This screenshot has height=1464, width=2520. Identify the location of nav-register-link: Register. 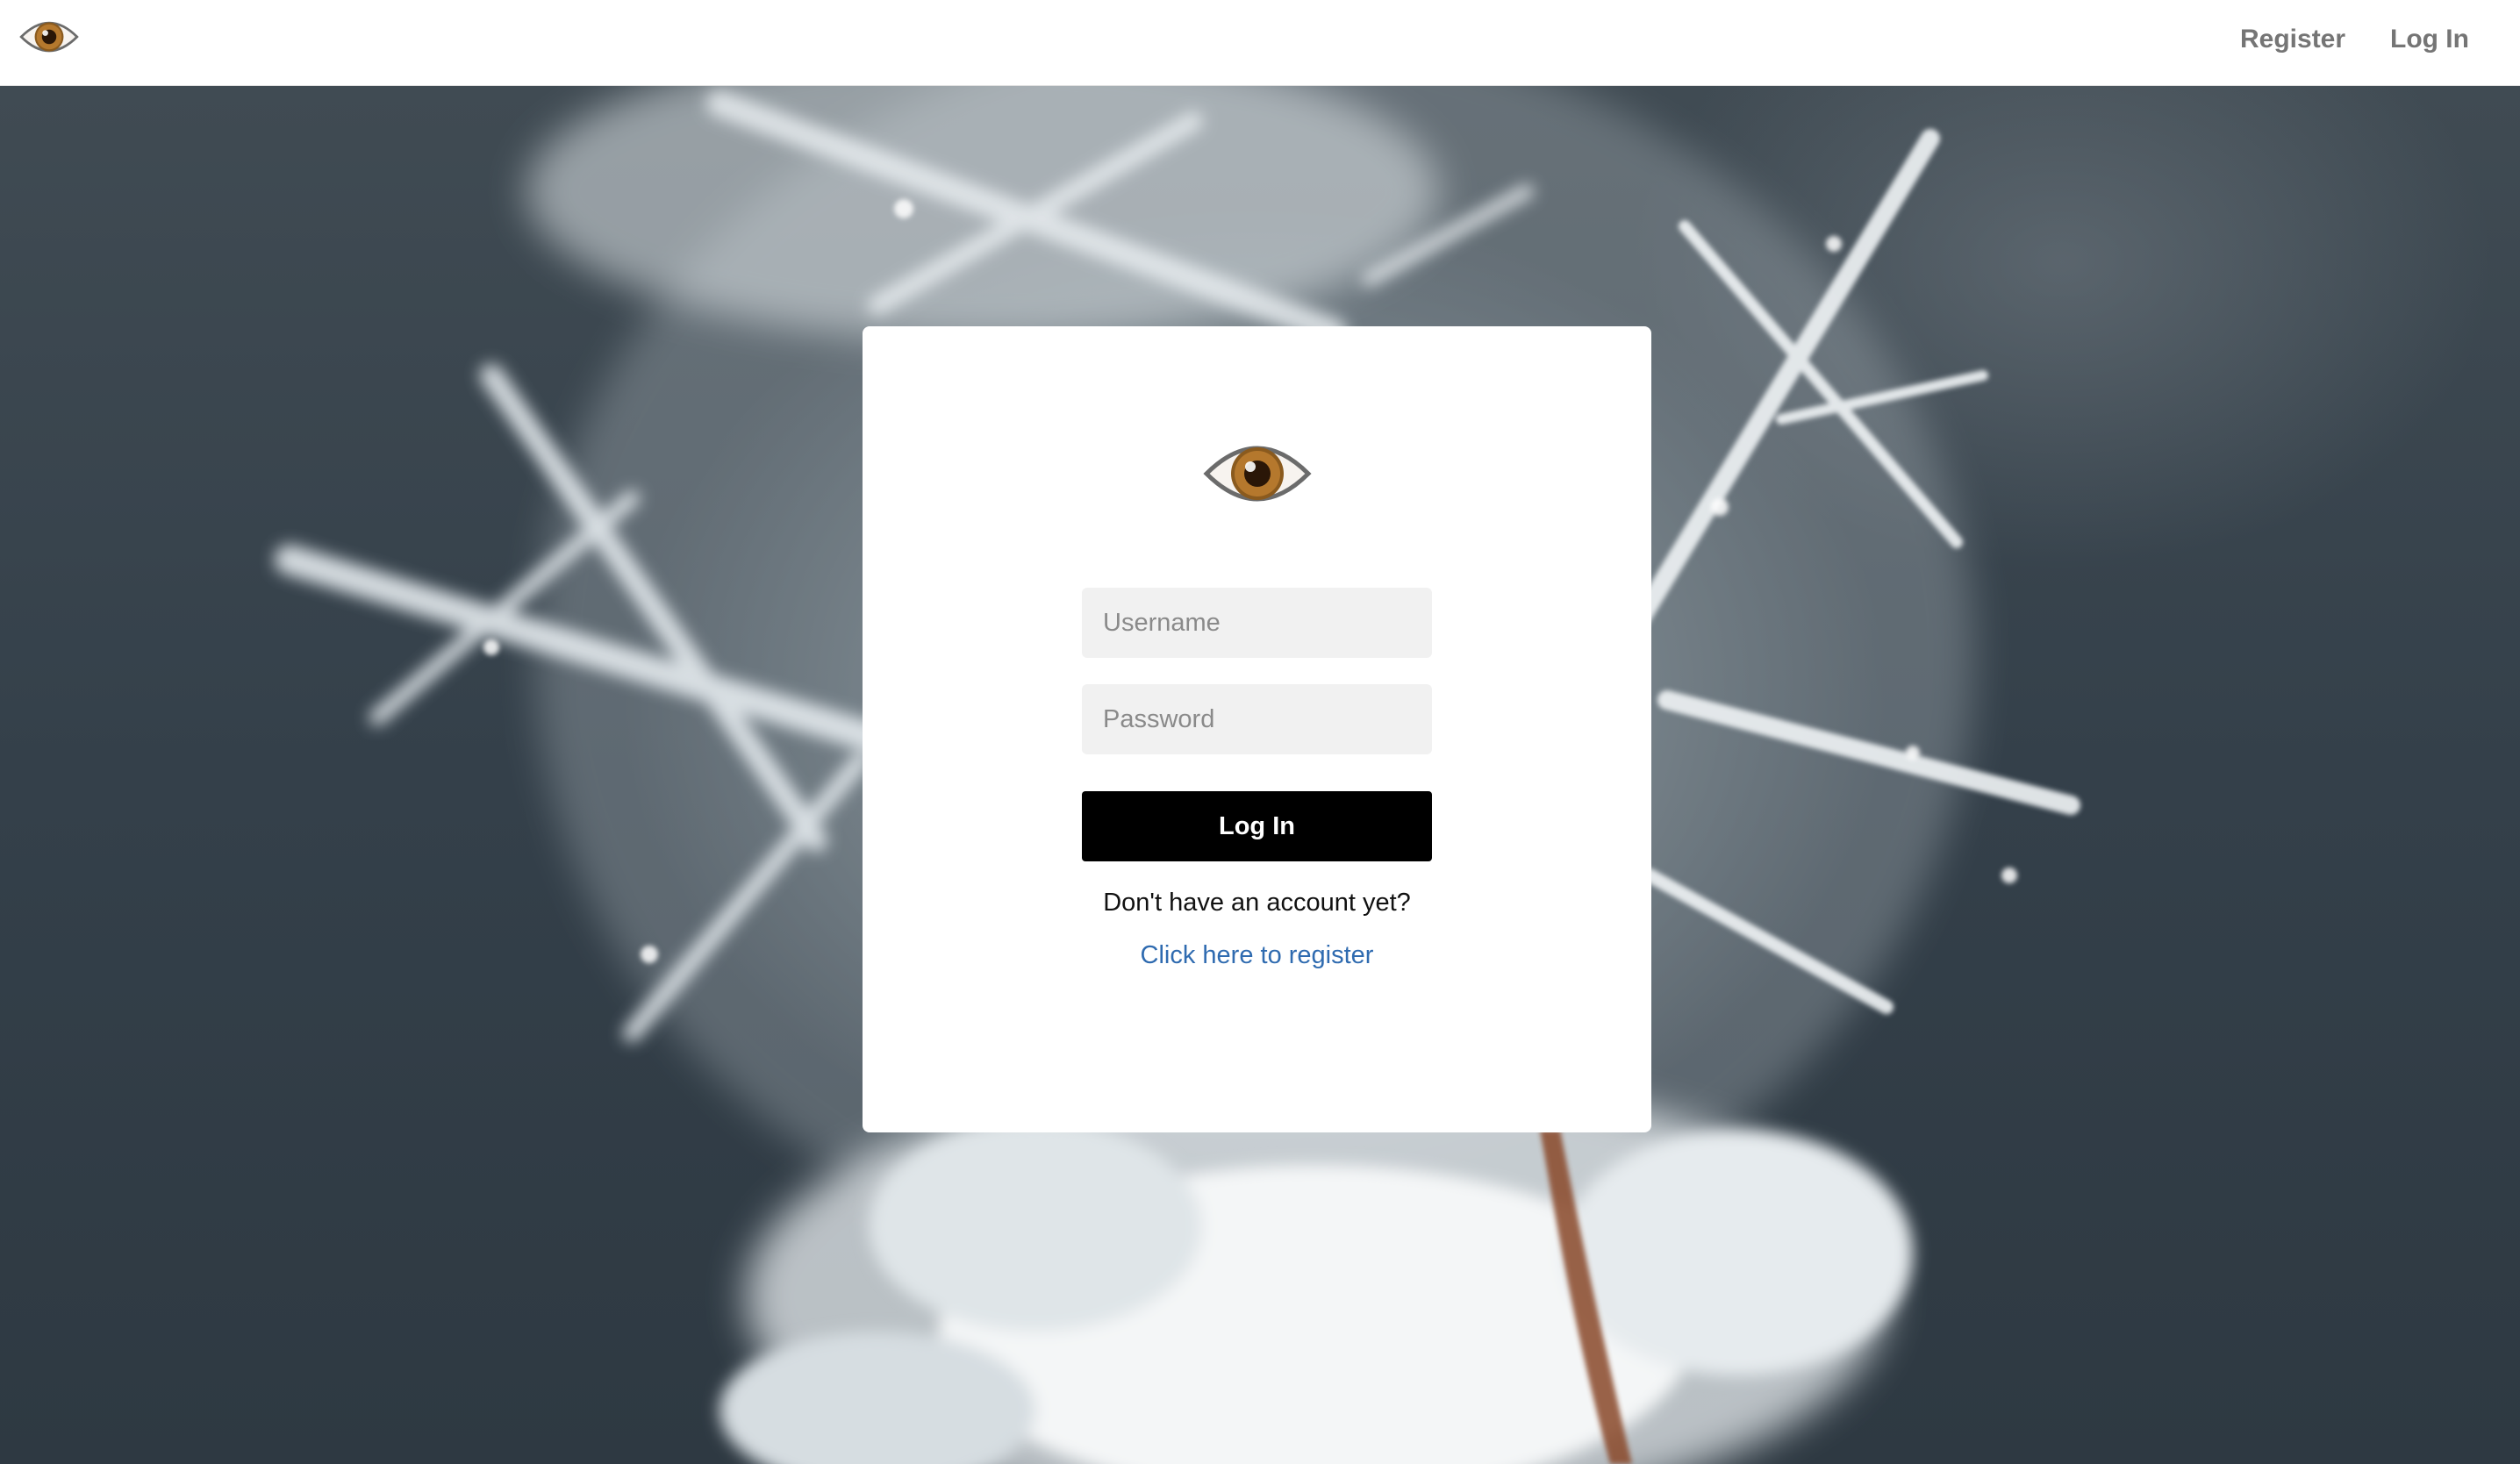
(2292, 39).